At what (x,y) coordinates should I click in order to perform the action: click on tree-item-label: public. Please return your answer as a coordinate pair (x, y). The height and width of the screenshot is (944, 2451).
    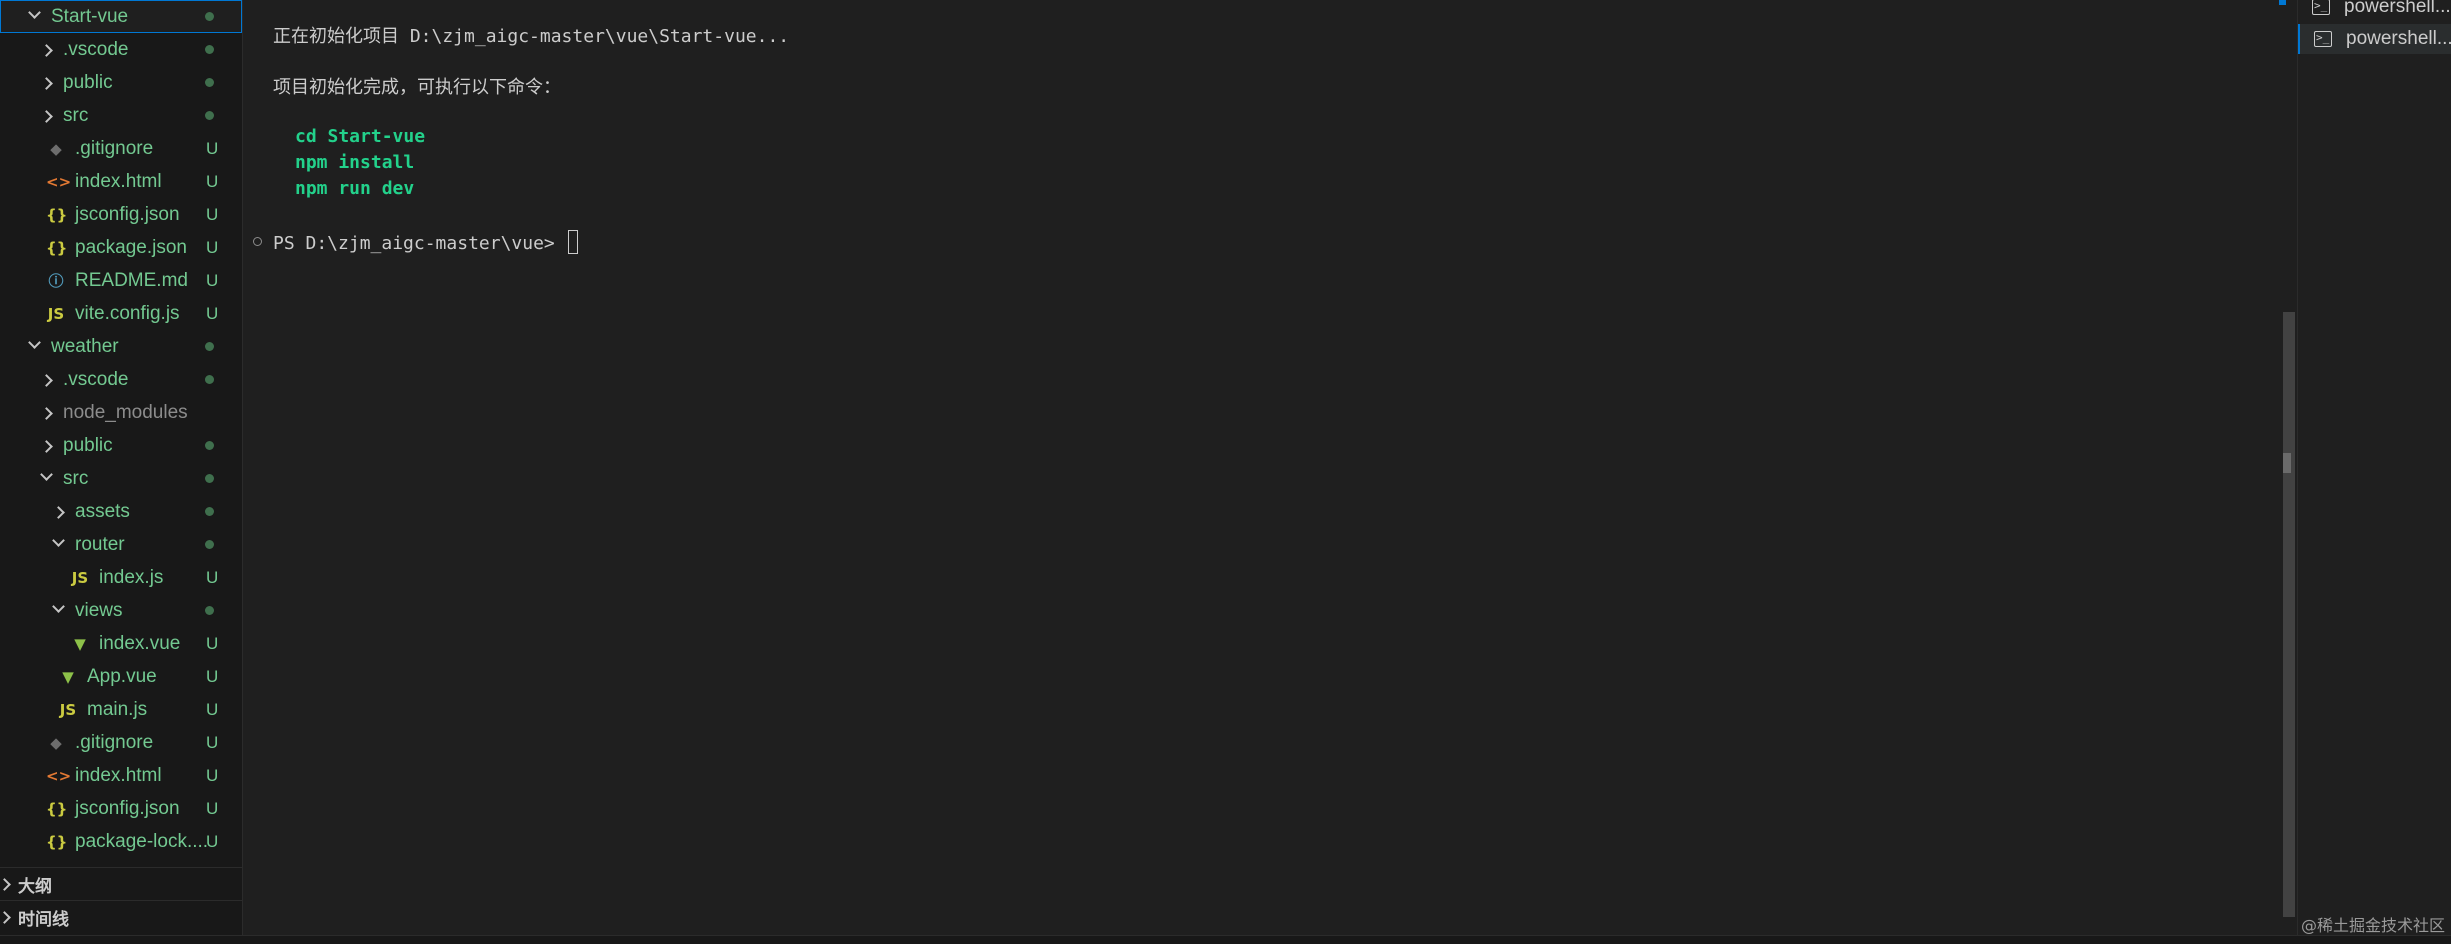
    Looking at the image, I should click on (88, 445).